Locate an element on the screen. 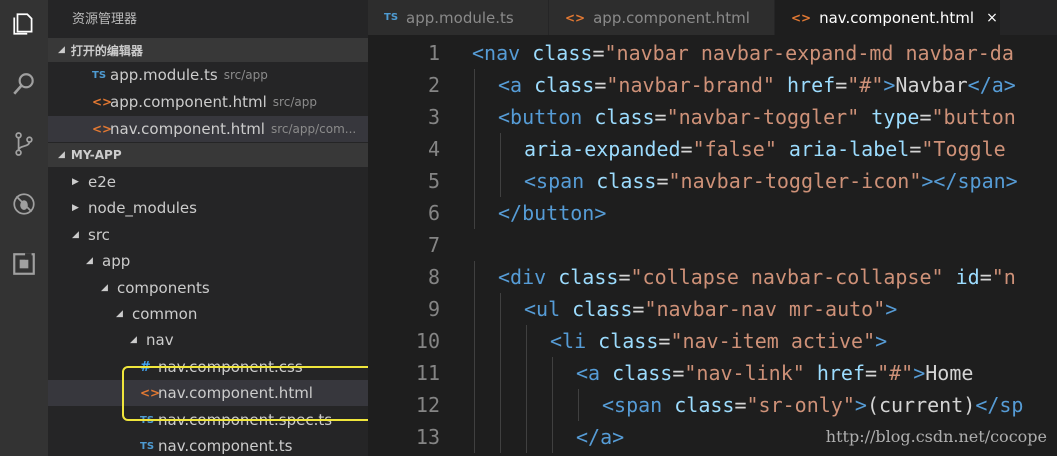  code-token: "button is located at coordinates (973, 117).